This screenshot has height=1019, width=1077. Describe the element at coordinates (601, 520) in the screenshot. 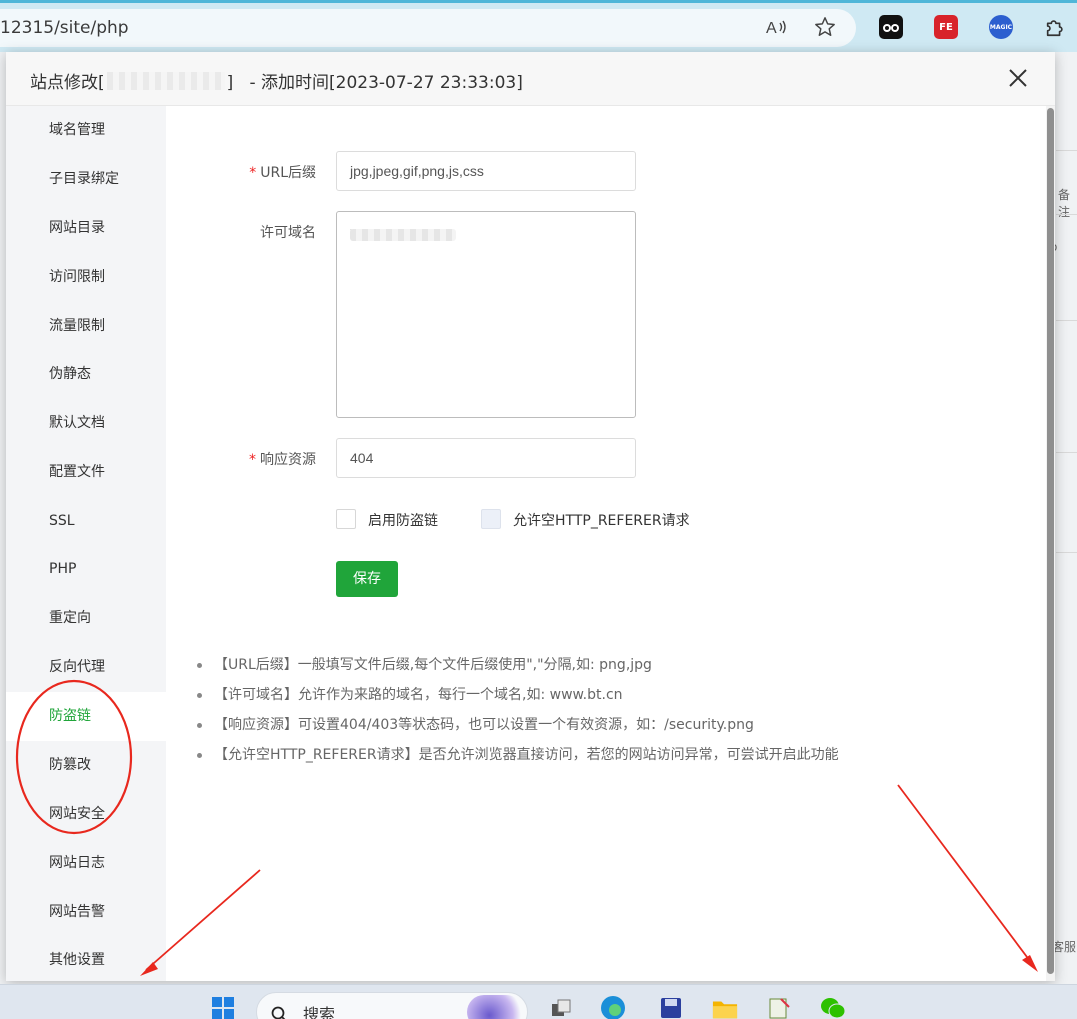

I see `allow-empty-referer-label: 允许空HTTP_REFERER请求` at that location.